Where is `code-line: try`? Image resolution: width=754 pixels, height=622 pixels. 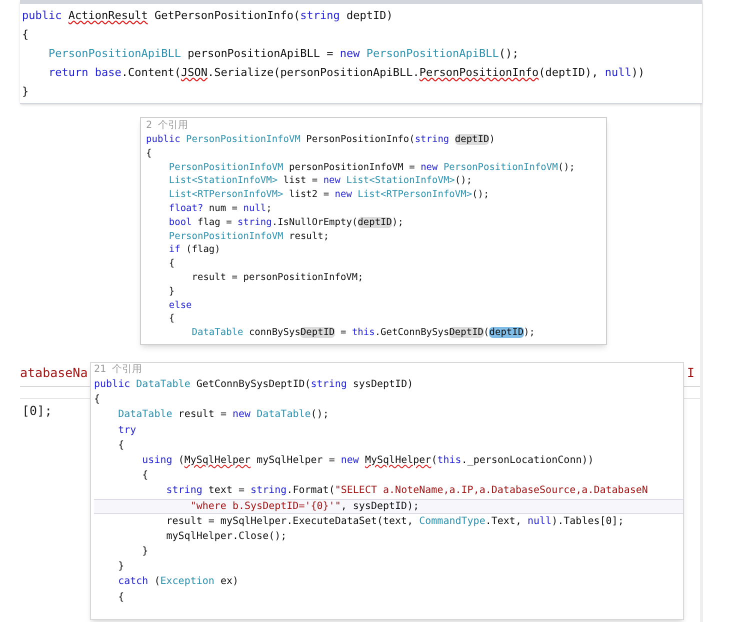
code-line: try is located at coordinates (127, 431).